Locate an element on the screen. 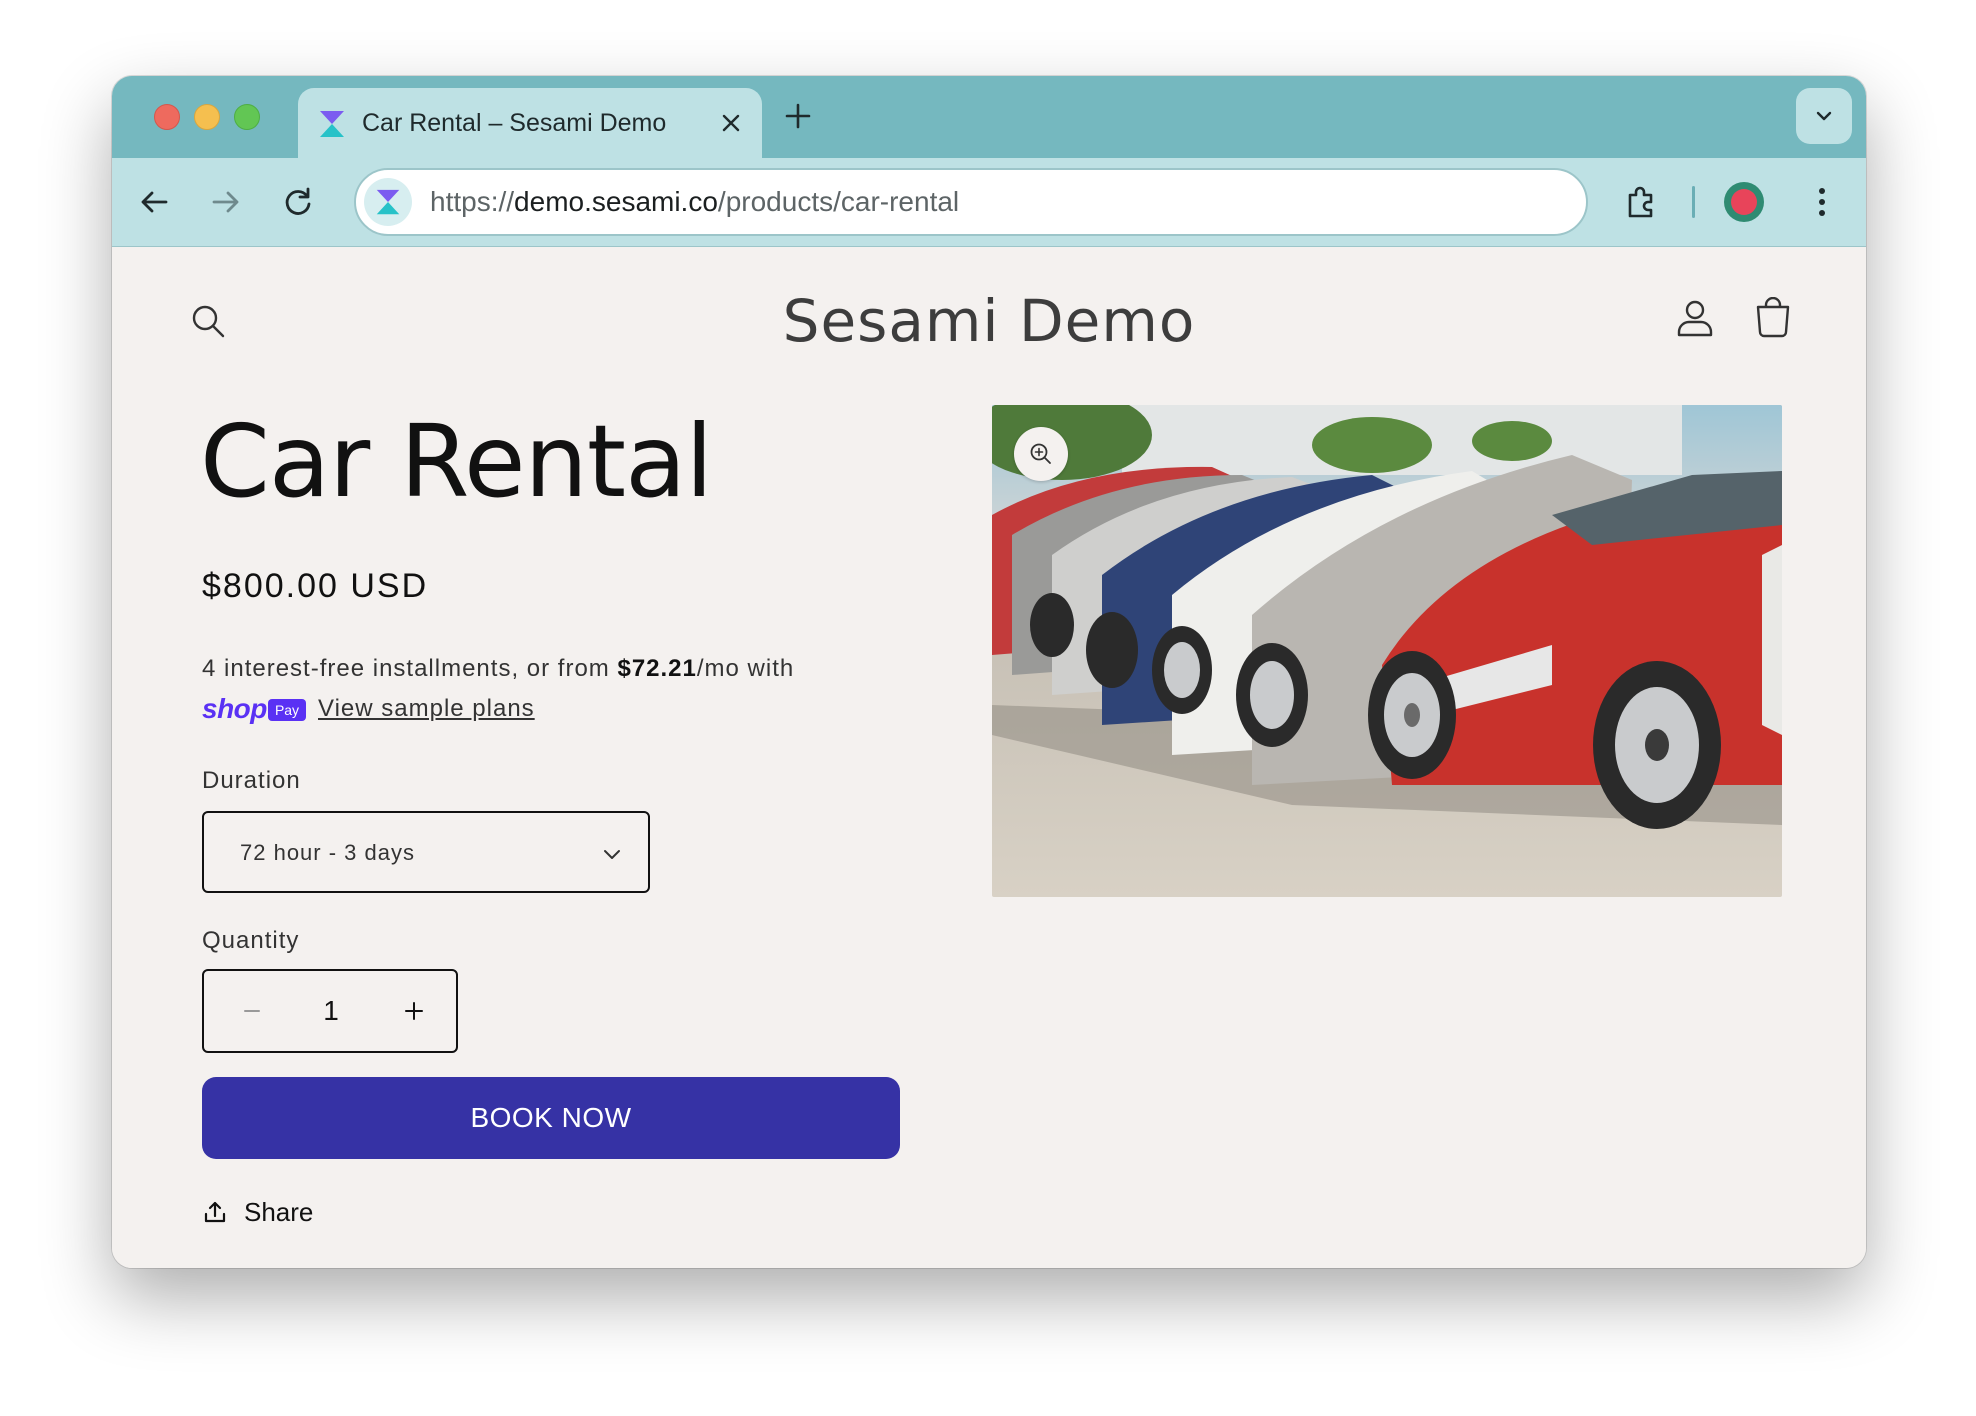  tab-title: Car Rental – Sesami Demo is located at coordinates (514, 123).